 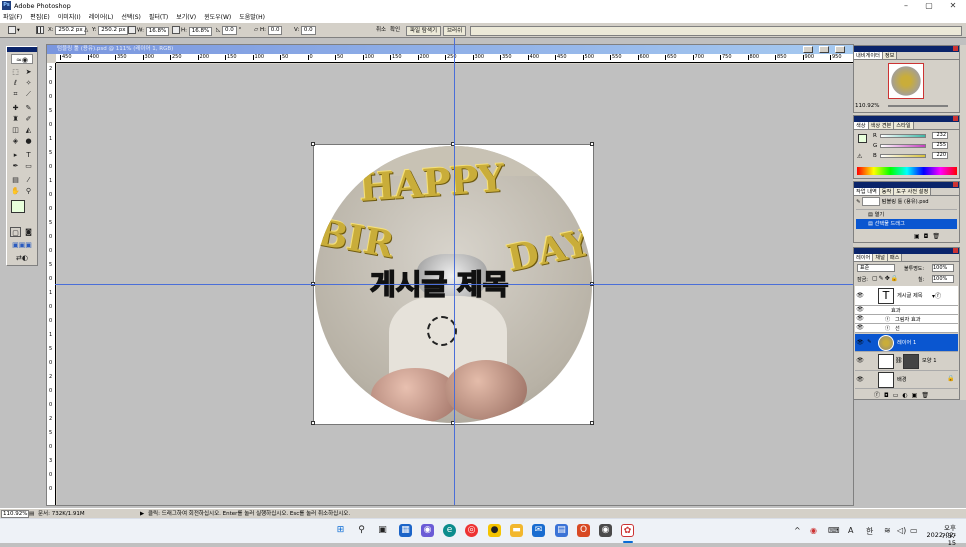 I want to click on mail-icon: ✉, so click(x=538, y=530).